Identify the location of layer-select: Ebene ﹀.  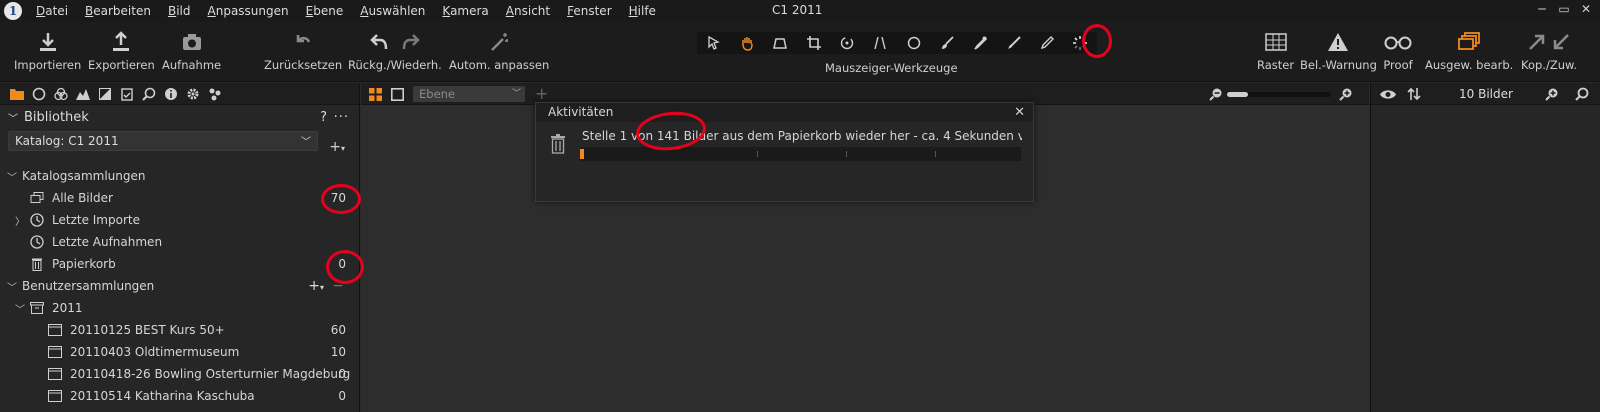
(469, 94).